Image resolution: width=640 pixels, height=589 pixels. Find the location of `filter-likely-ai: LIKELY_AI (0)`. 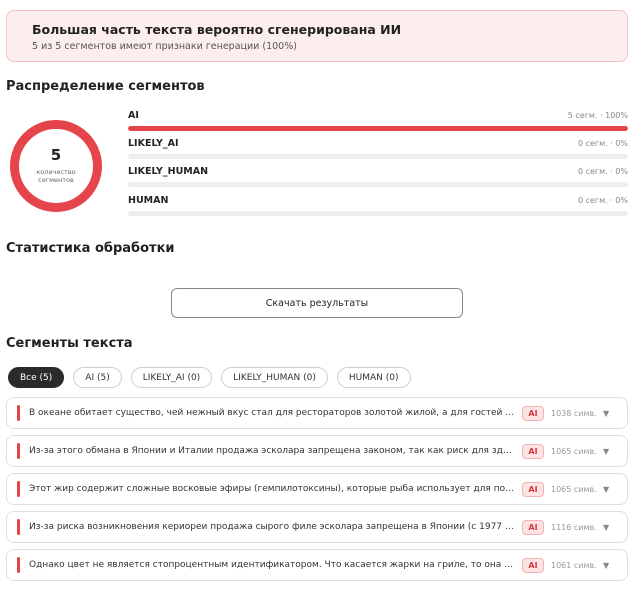

filter-likely-ai: LIKELY_AI (0) is located at coordinates (171, 377).